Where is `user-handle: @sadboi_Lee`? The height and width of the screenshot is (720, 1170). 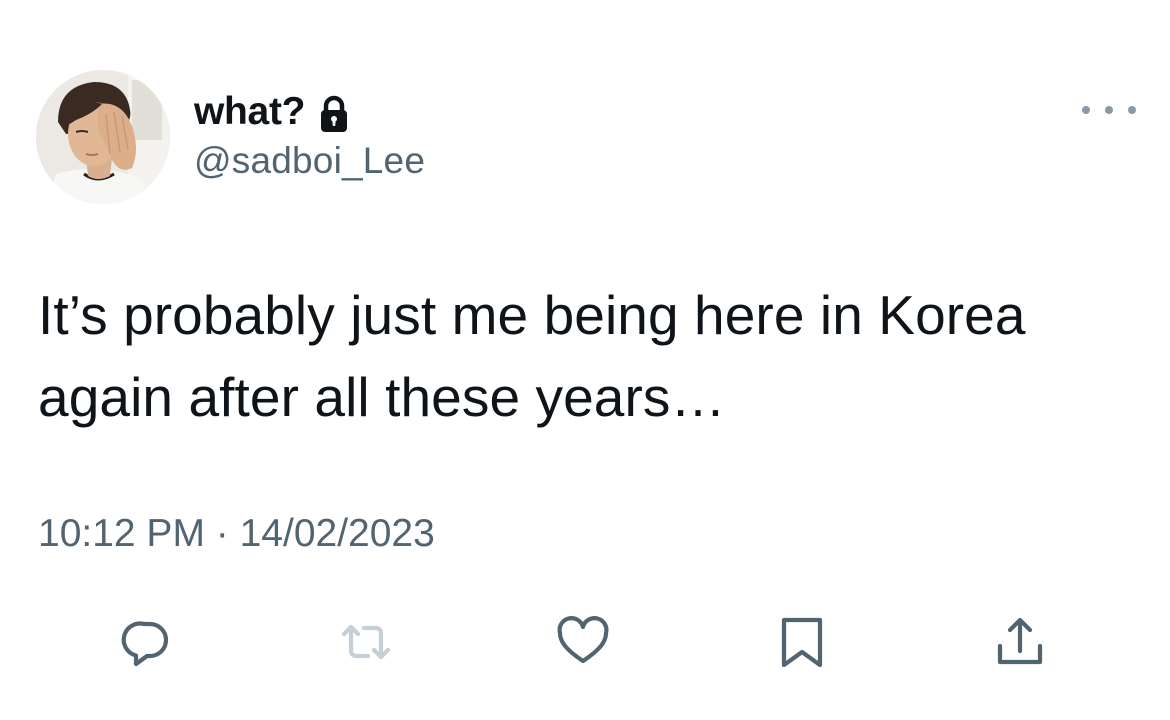 user-handle: @sadboi_Lee is located at coordinates (309, 161).